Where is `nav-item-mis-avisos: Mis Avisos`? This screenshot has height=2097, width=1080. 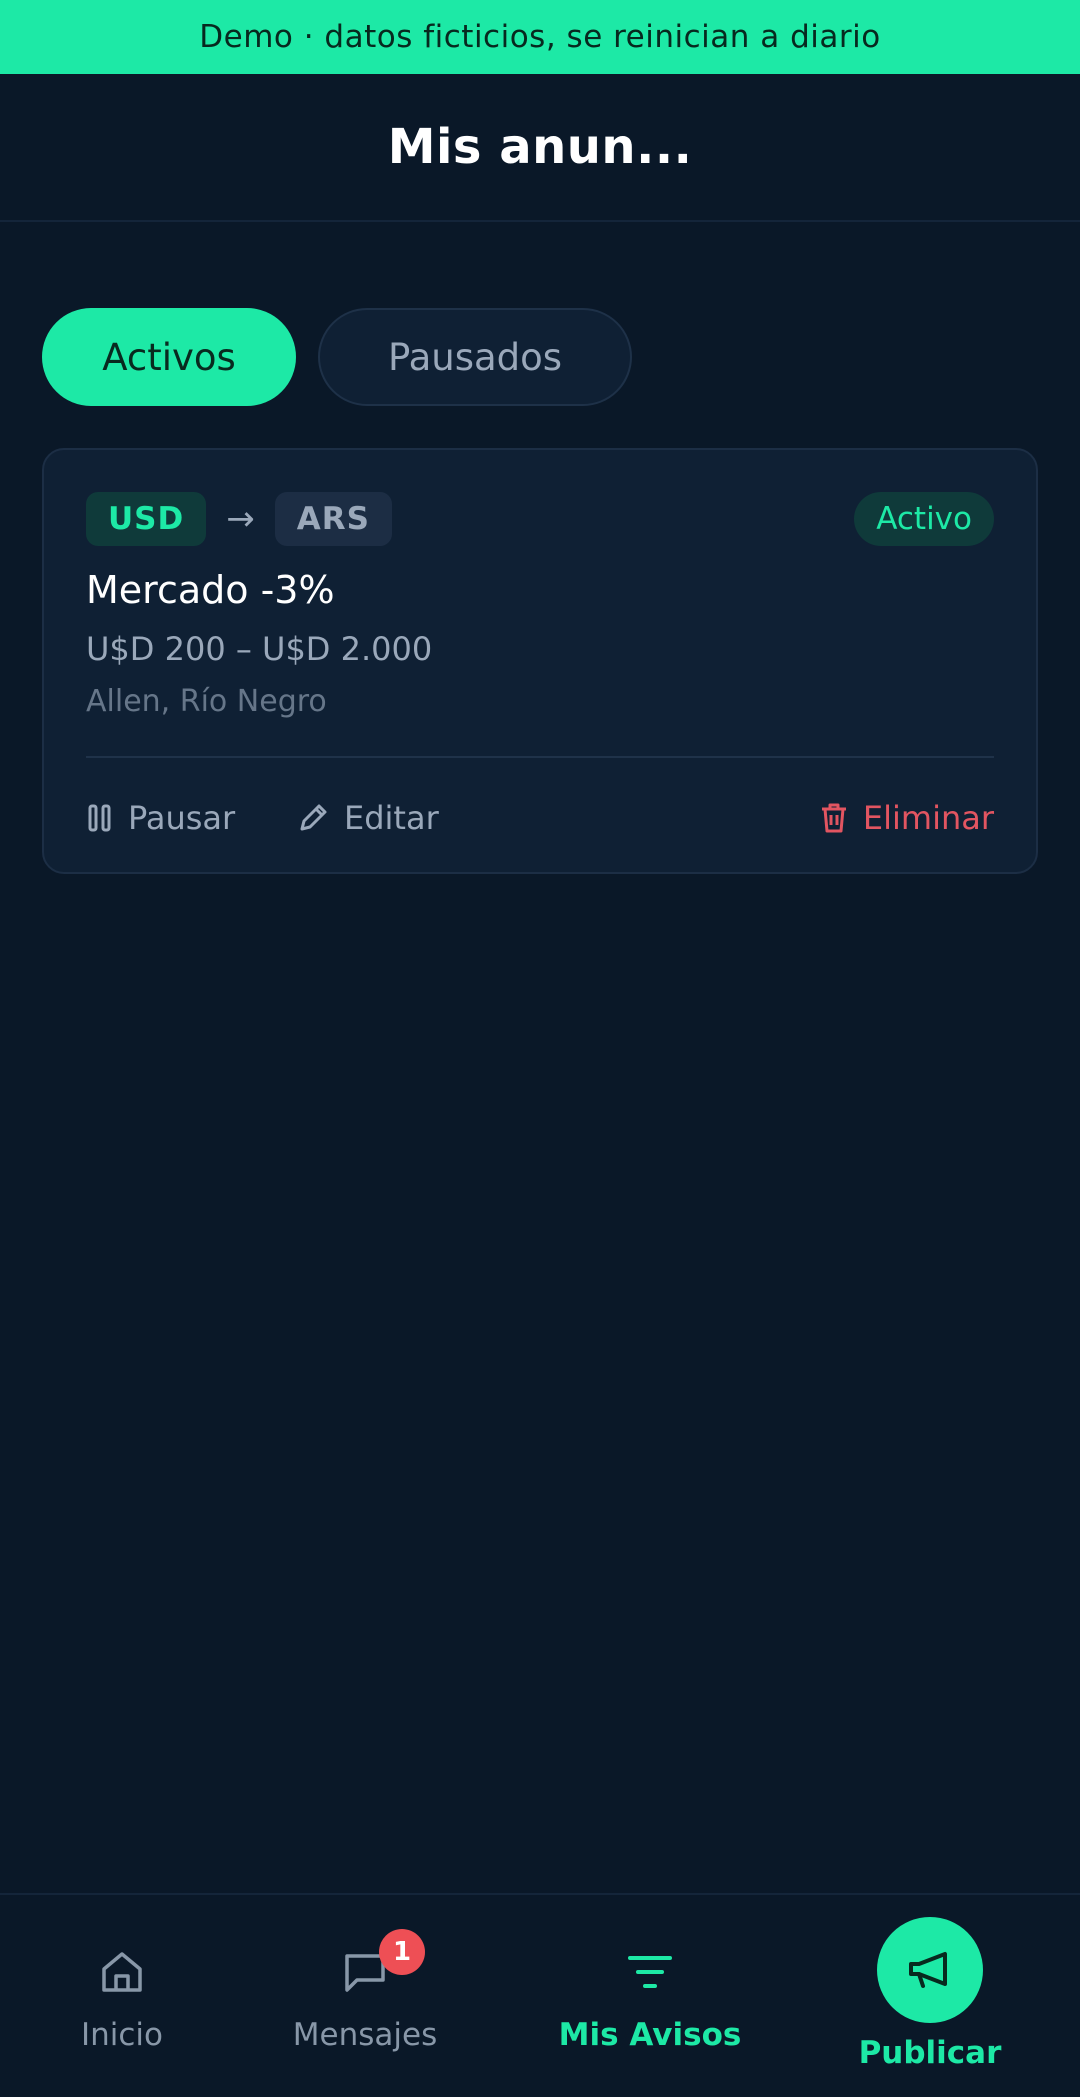
nav-item-mis-avisos: Mis Avisos is located at coordinates (650, 1996).